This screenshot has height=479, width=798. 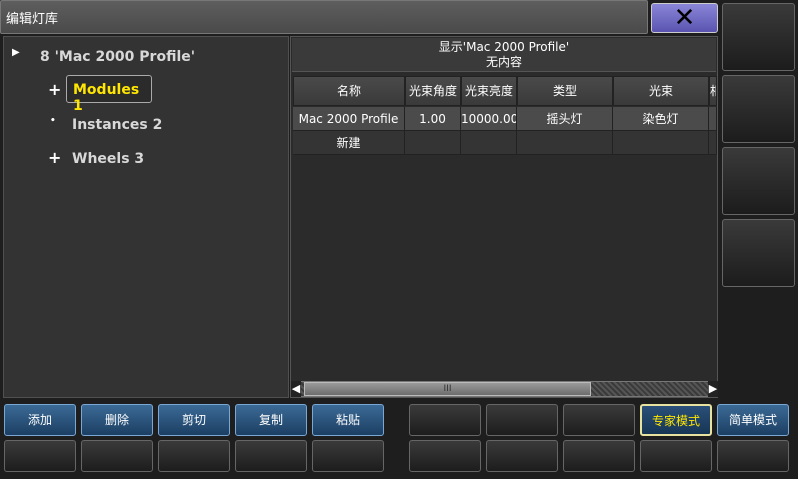 What do you see at coordinates (108, 159) in the screenshot?
I see `tree-item-wheels: Wheels 3` at bounding box center [108, 159].